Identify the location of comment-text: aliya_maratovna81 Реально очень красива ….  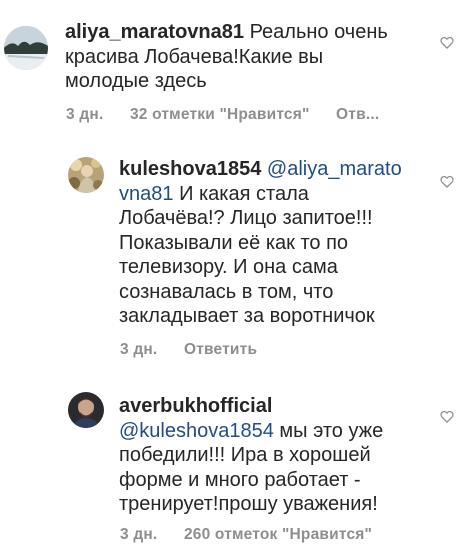
(235, 57).